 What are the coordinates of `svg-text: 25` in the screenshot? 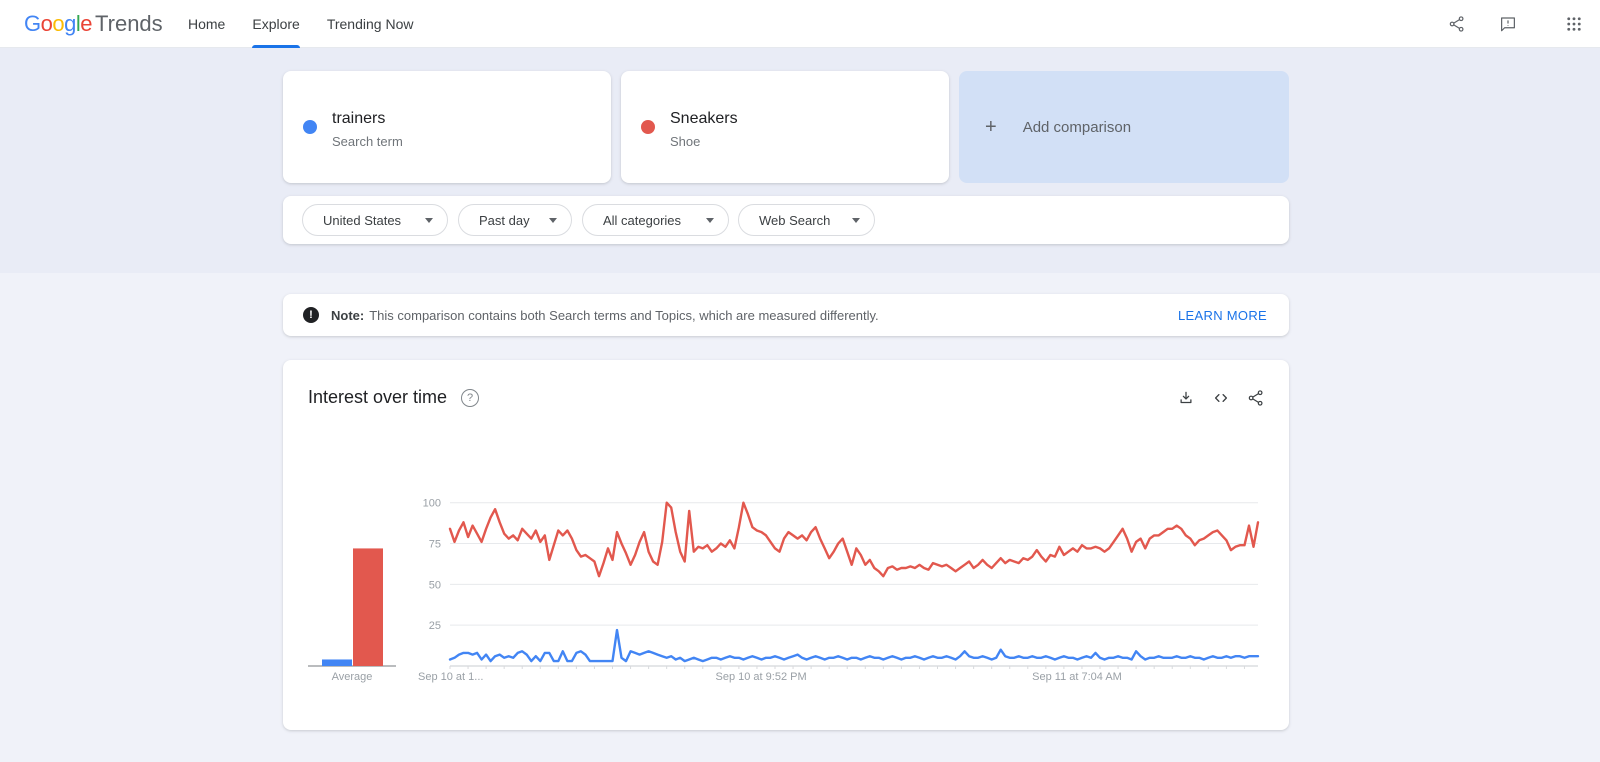 It's located at (435, 626).